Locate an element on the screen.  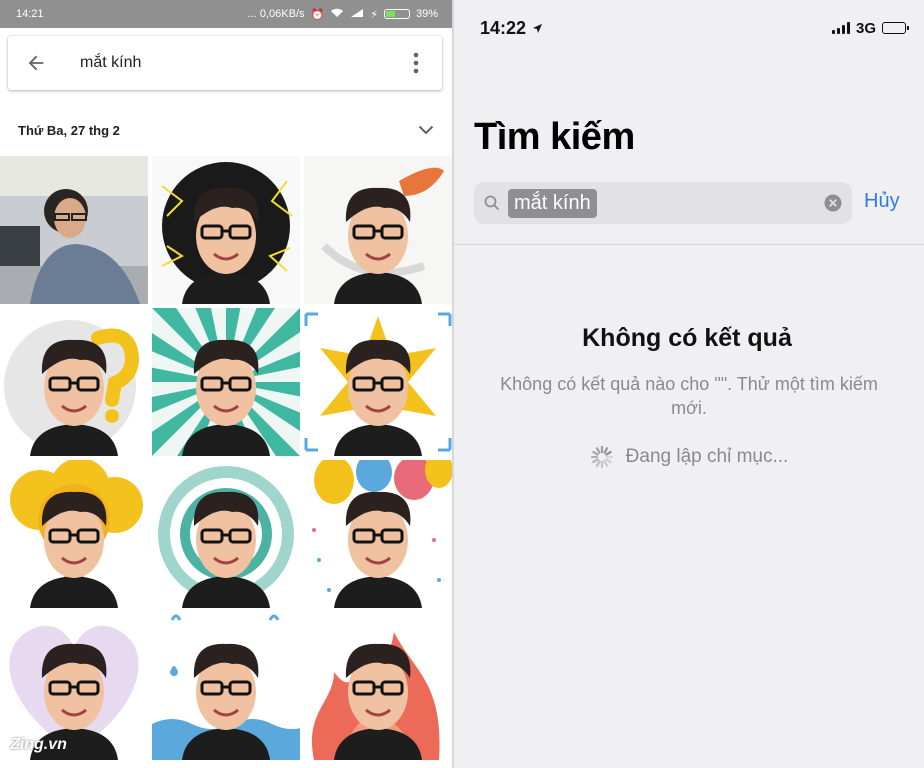
back-button is located at coordinates (36, 63).